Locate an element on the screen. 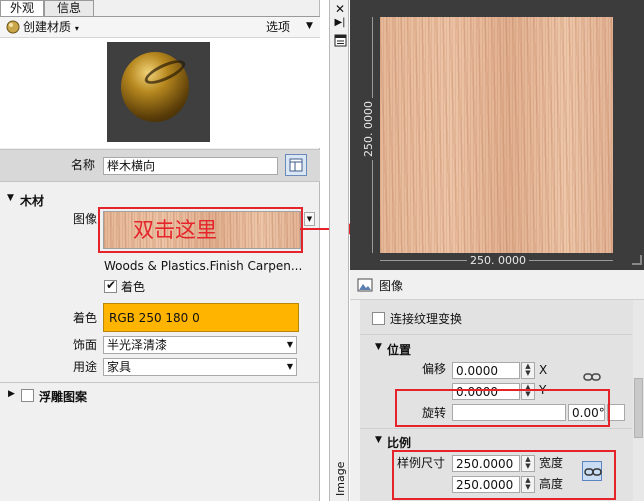 This screenshot has height=501, width=644. tab-info-label: 信息 is located at coordinates (68, 8).